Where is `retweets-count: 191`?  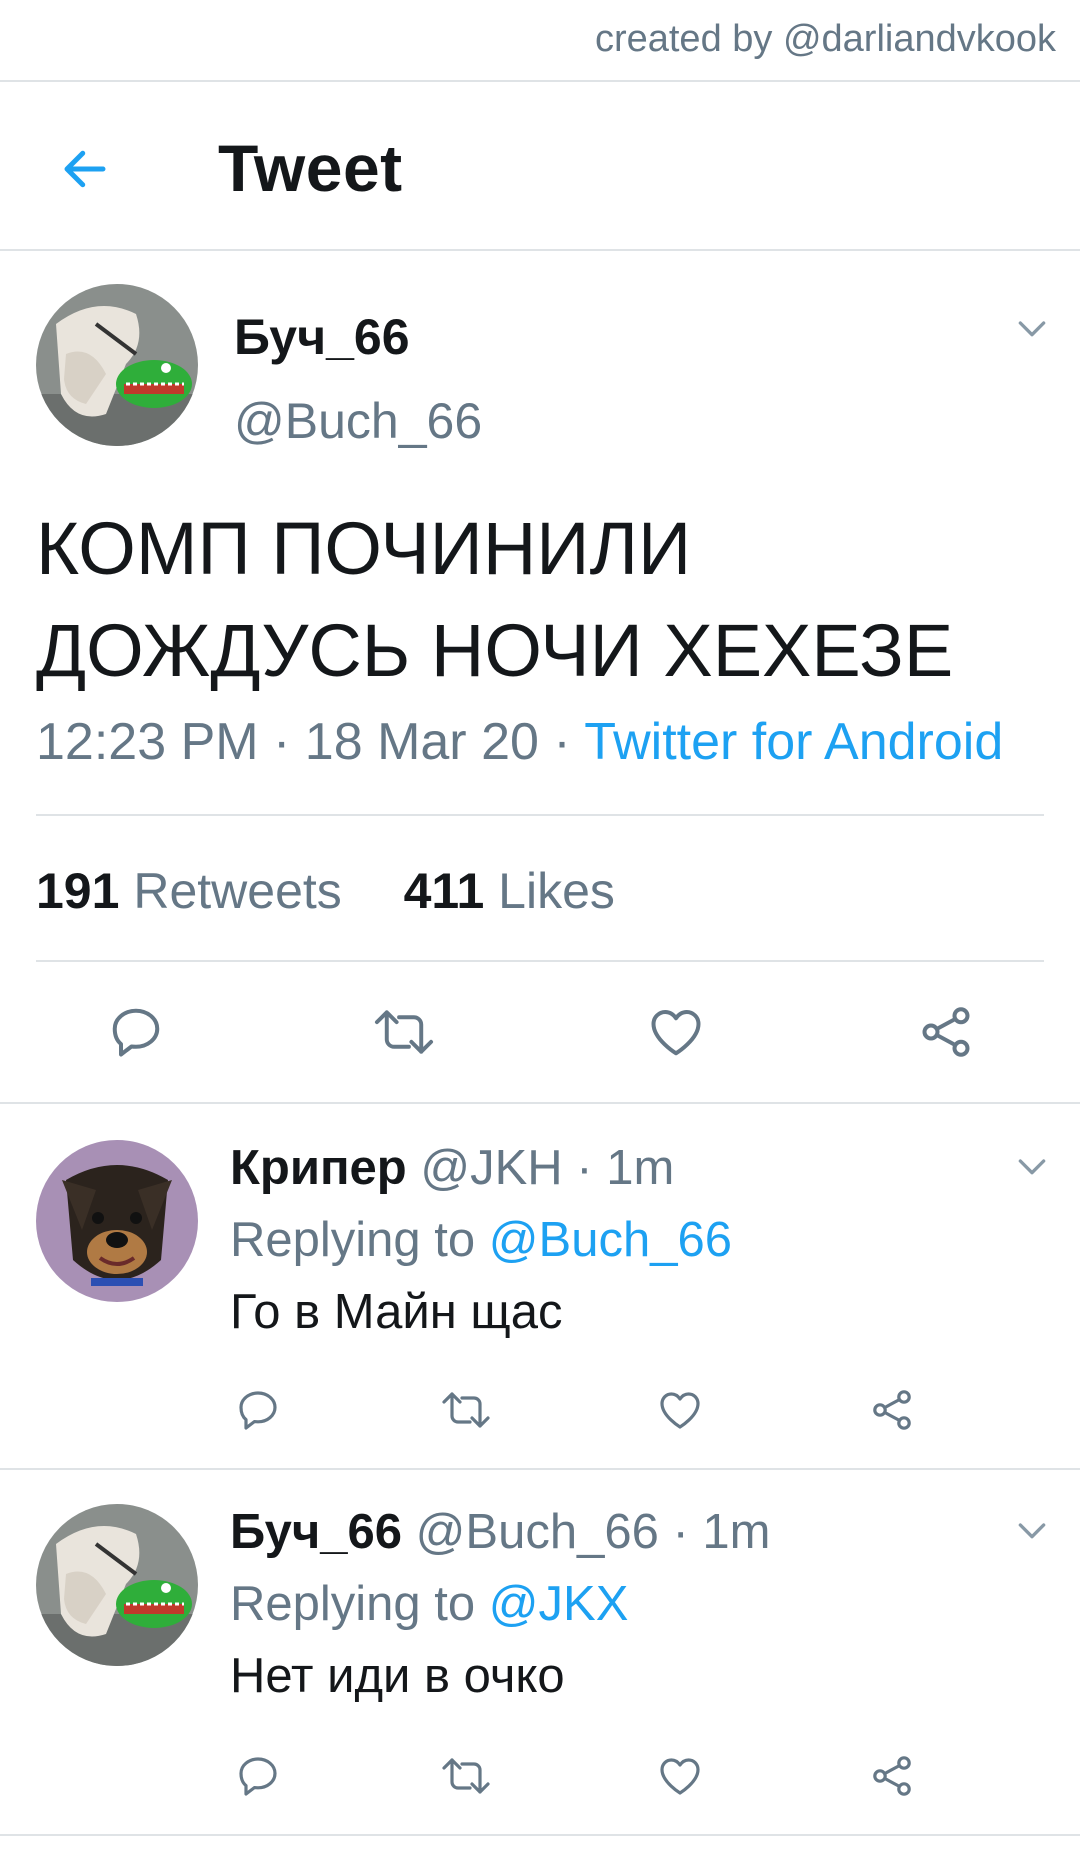
retweets-count: 191 is located at coordinates (78, 891).